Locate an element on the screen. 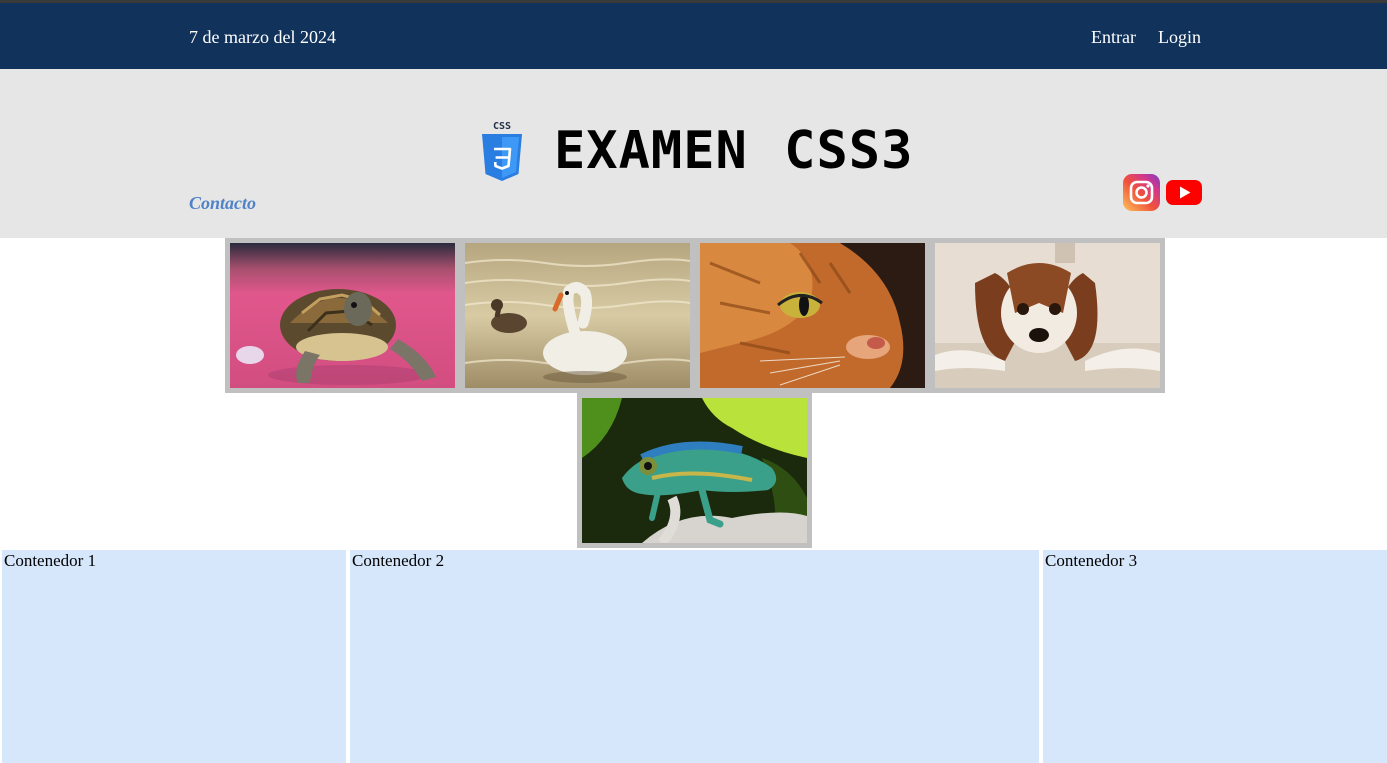 Image resolution: width=1387 pixels, height=763 pixels. dog-photo is located at coordinates (1047, 315).